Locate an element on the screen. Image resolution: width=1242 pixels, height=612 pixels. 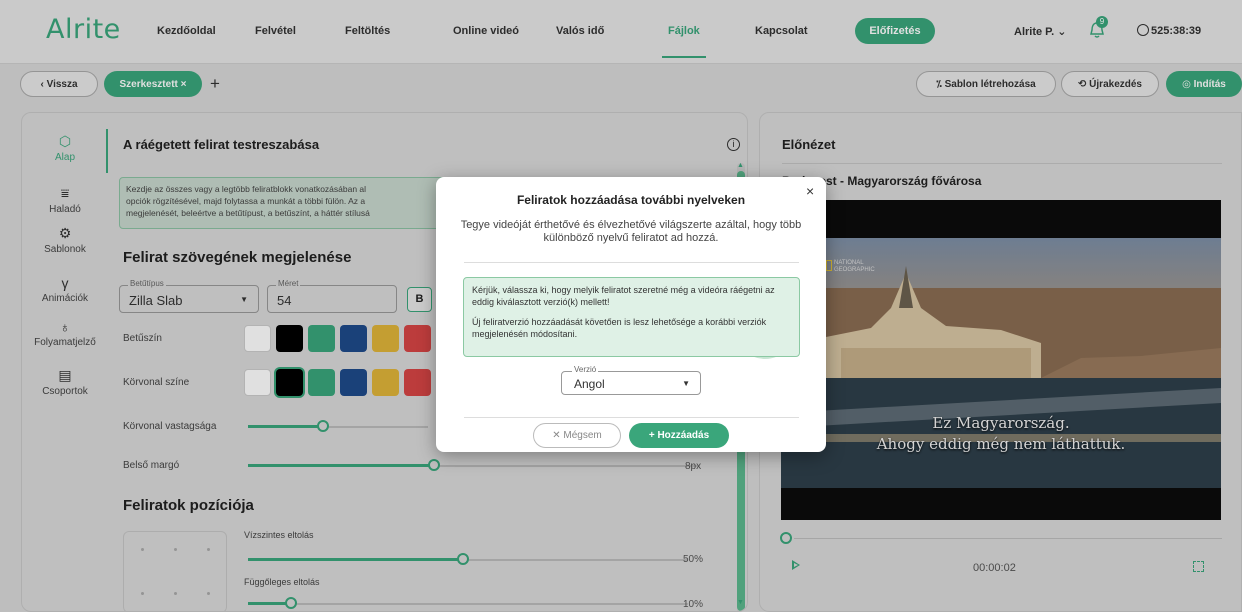
dialog-divider-bottom is located at coordinates (631, 417).